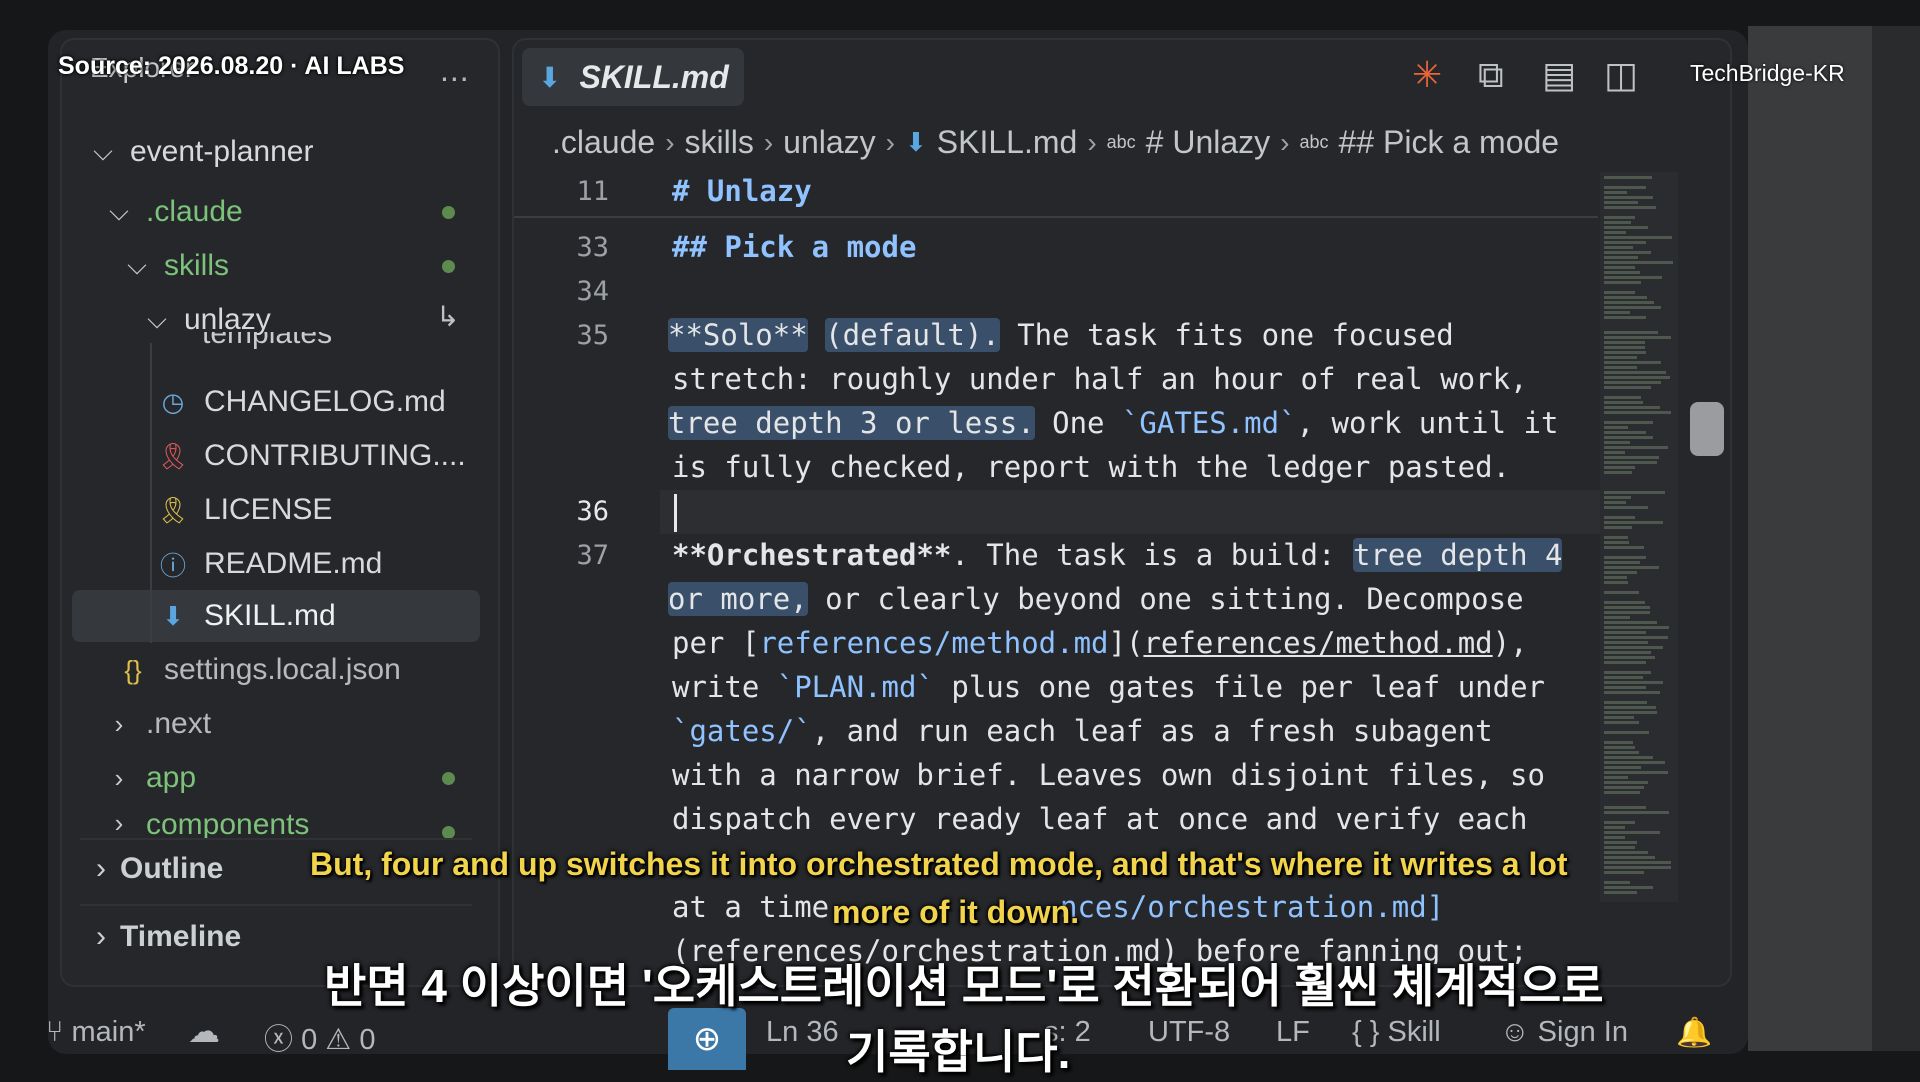  Describe the element at coordinates (1208, 142) in the screenshot. I see `breadcrumb-heading-unlazy: # Unlazy` at that location.